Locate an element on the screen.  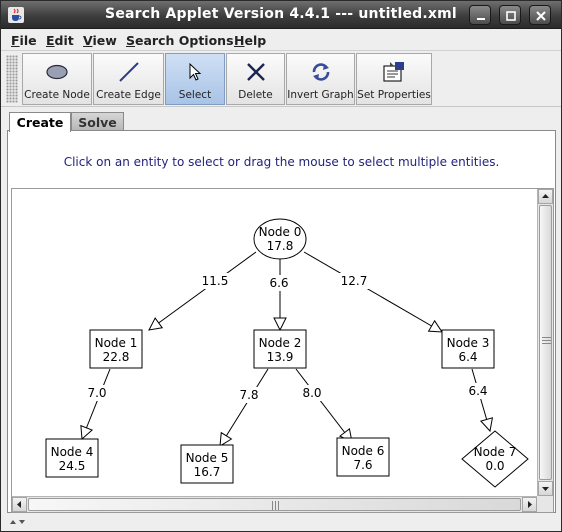
scroll-up-button is located at coordinates (545, 196).